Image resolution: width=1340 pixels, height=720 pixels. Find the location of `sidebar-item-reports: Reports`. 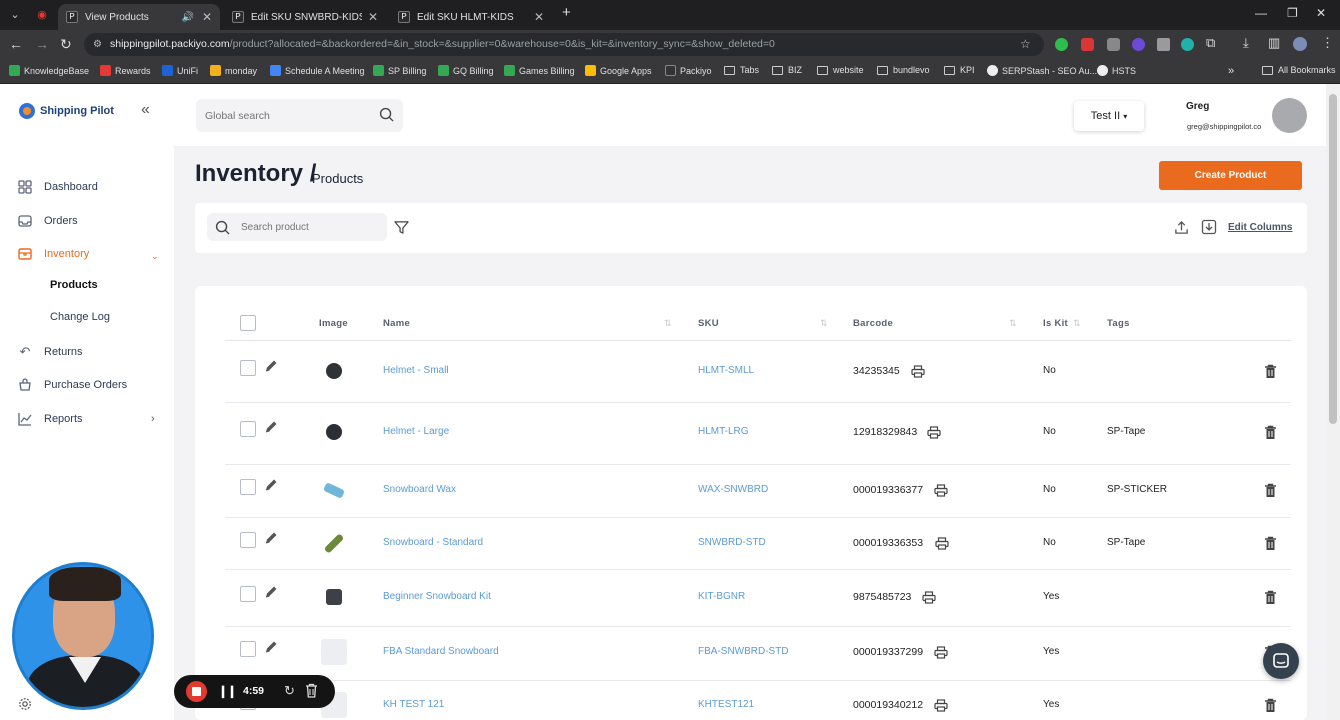

sidebar-item-reports: Reports is located at coordinates (50, 419).